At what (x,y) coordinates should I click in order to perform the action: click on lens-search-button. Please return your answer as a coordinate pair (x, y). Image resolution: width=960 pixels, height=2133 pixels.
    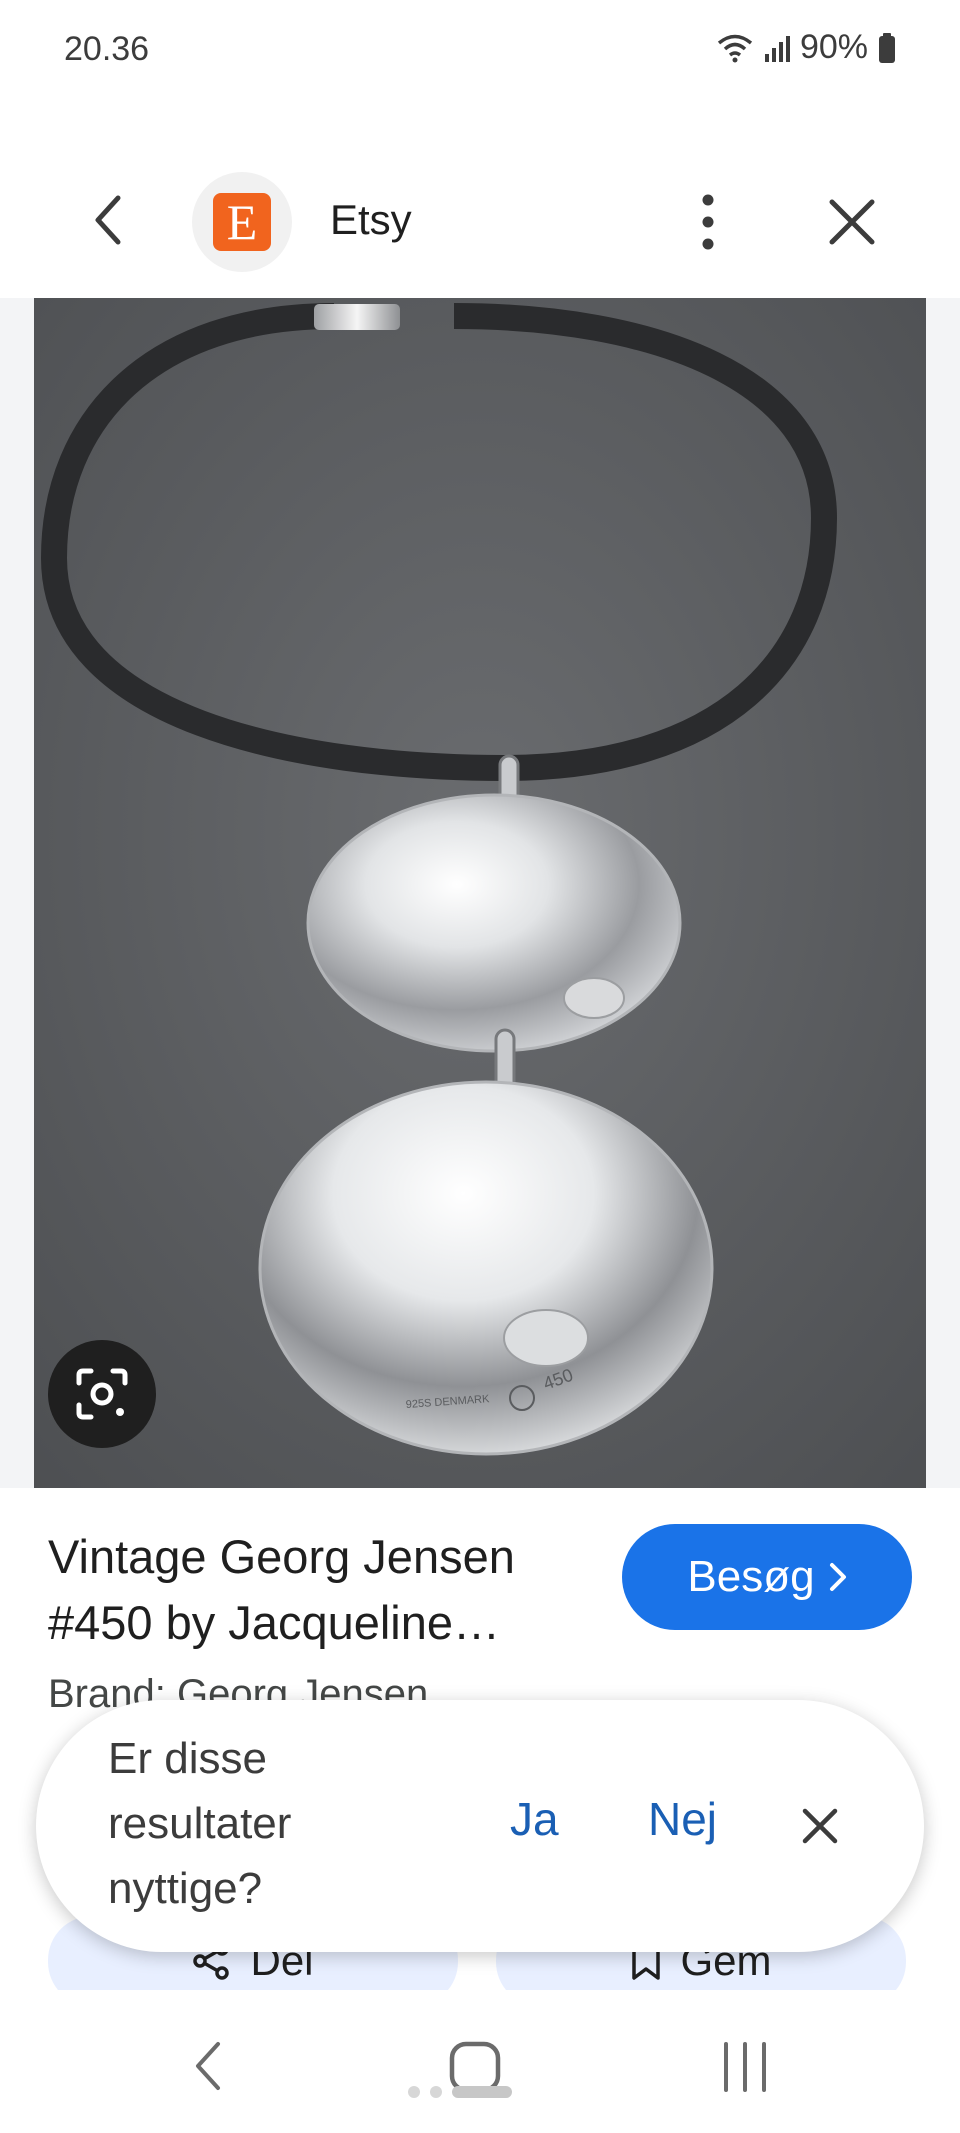
    Looking at the image, I should click on (102, 1394).